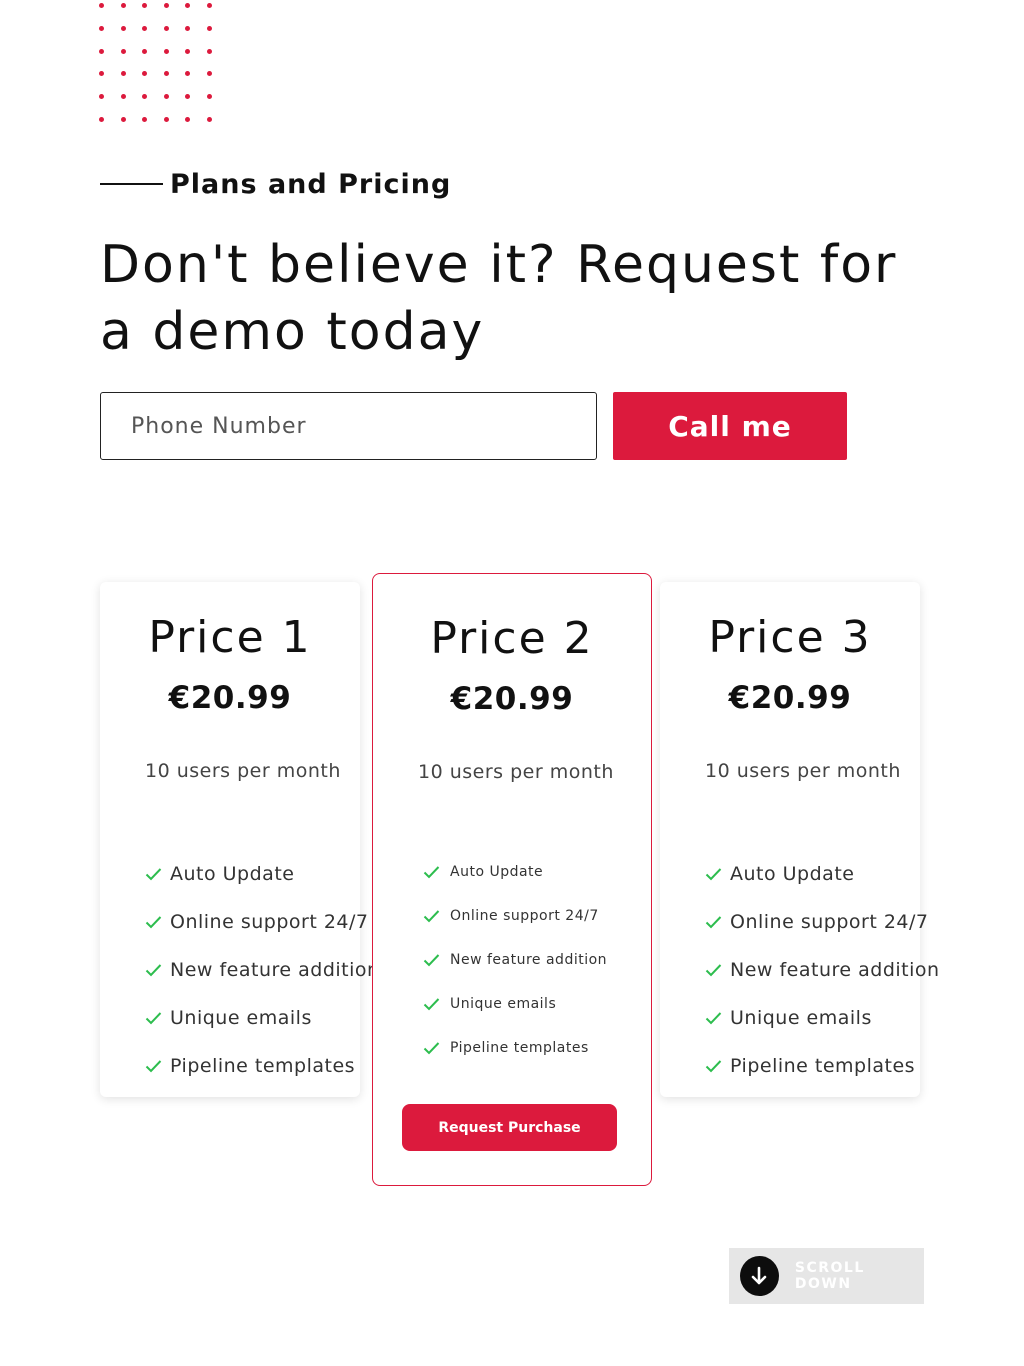 The height and width of the screenshot is (1366, 1024). Describe the element at coordinates (759, 1276) in the screenshot. I see `arrow-down-icon` at that location.